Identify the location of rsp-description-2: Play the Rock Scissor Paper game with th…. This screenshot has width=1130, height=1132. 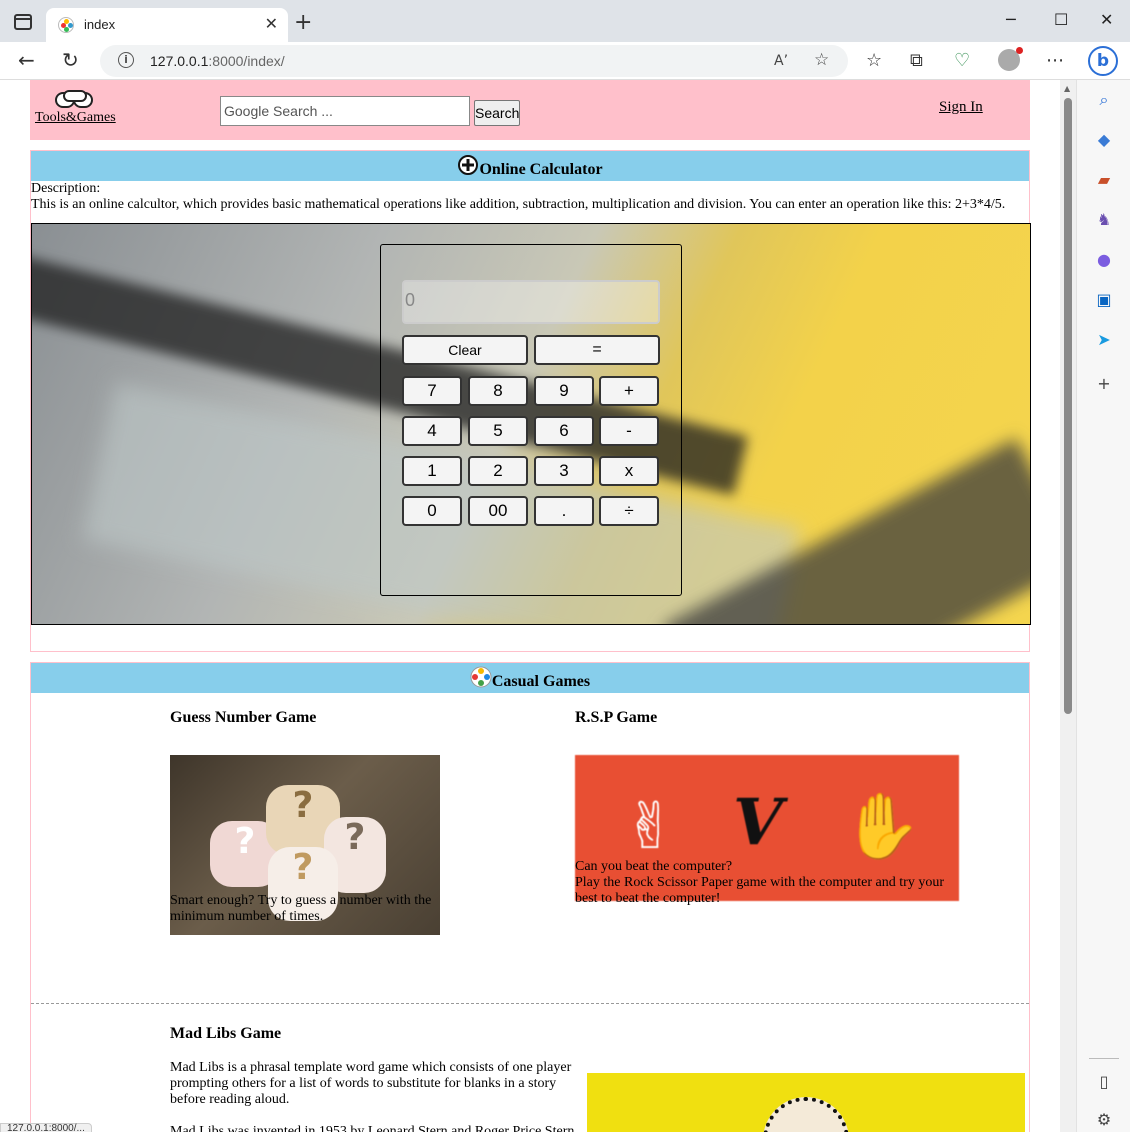
(759, 890).